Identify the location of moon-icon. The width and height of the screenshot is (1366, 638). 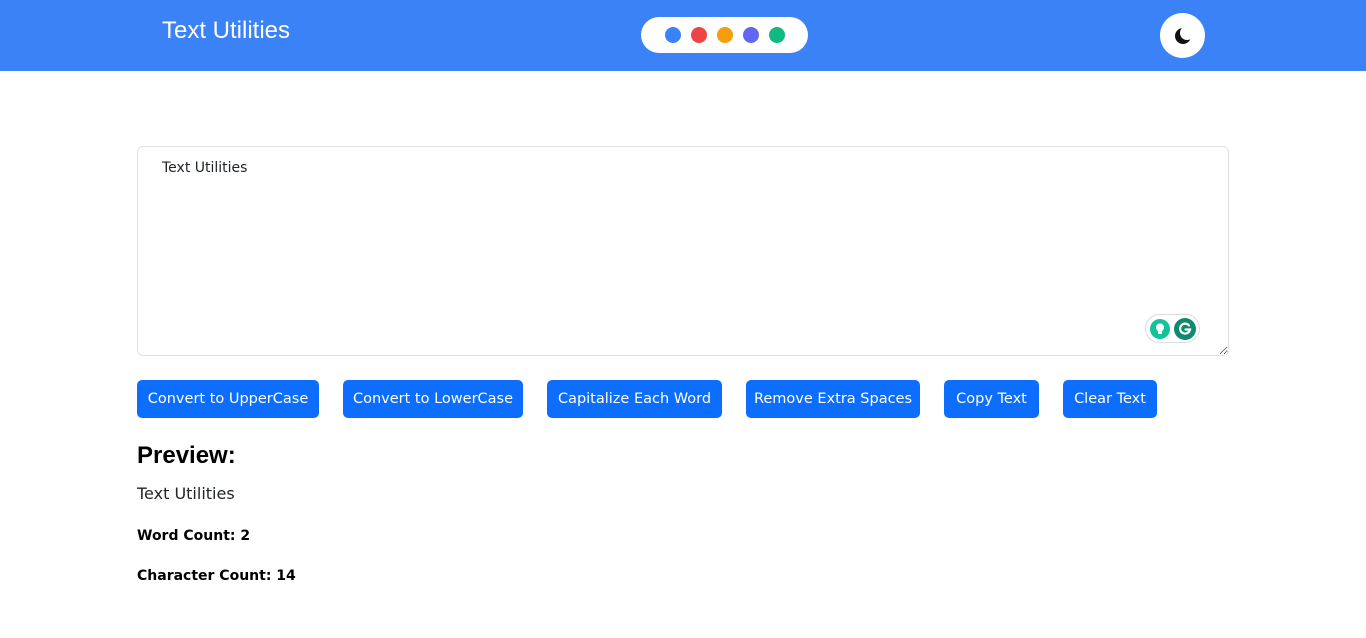
(1183, 34).